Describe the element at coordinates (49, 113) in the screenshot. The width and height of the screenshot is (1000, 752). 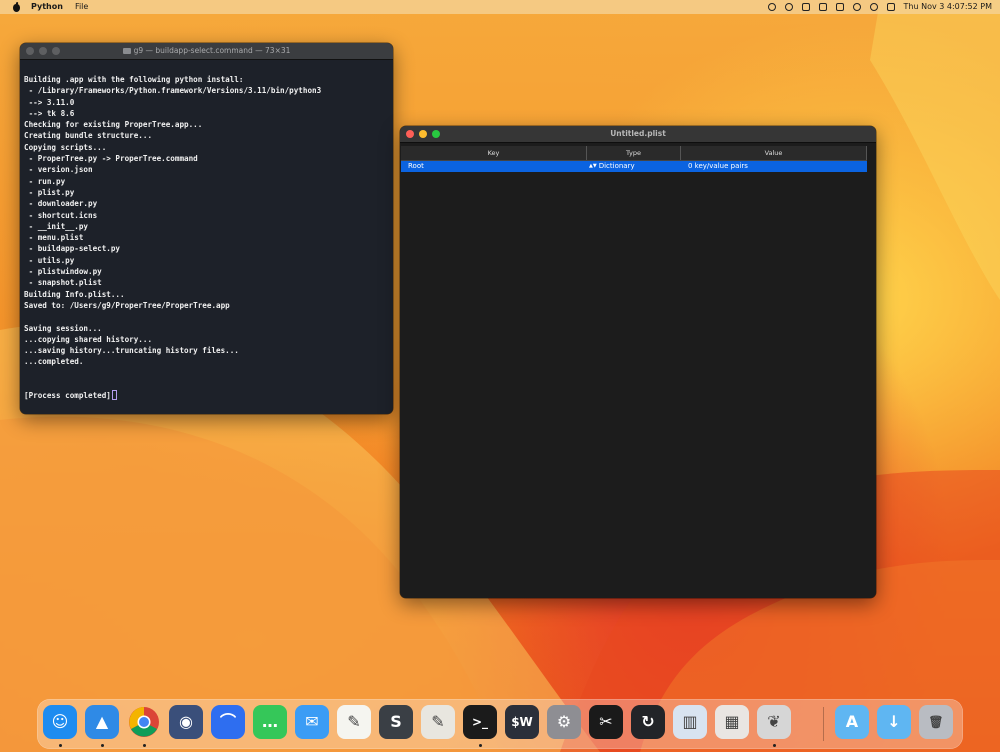
I see `terminal-line: --> tk 8.6` at that location.